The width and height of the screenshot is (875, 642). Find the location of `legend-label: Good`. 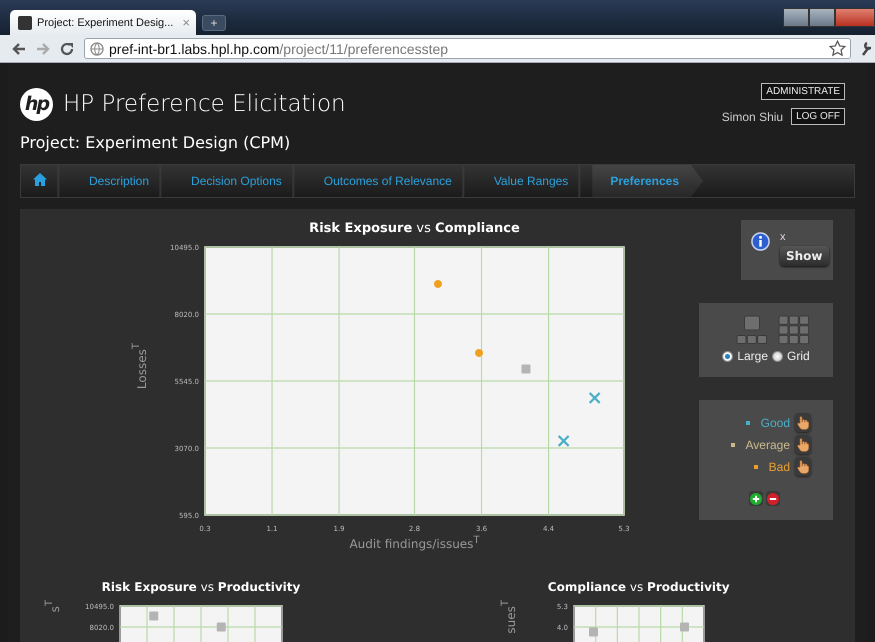

legend-label: Good is located at coordinates (775, 423).